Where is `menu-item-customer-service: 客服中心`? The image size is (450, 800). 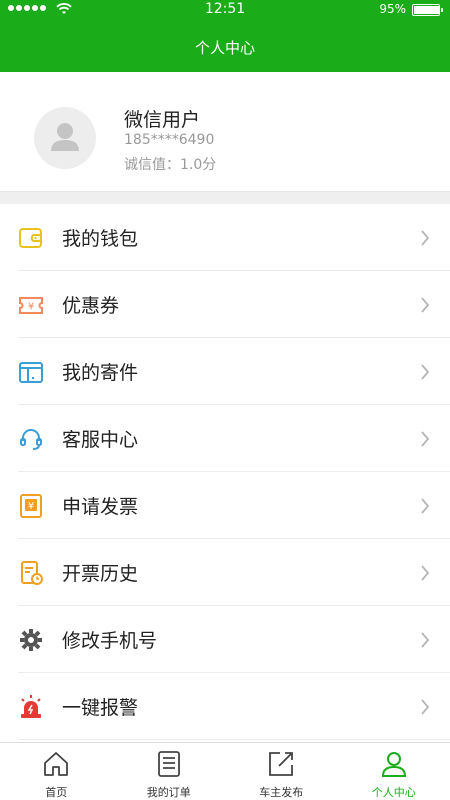
menu-item-customer-service: 客服中心 is located at coordinates (234, 438).